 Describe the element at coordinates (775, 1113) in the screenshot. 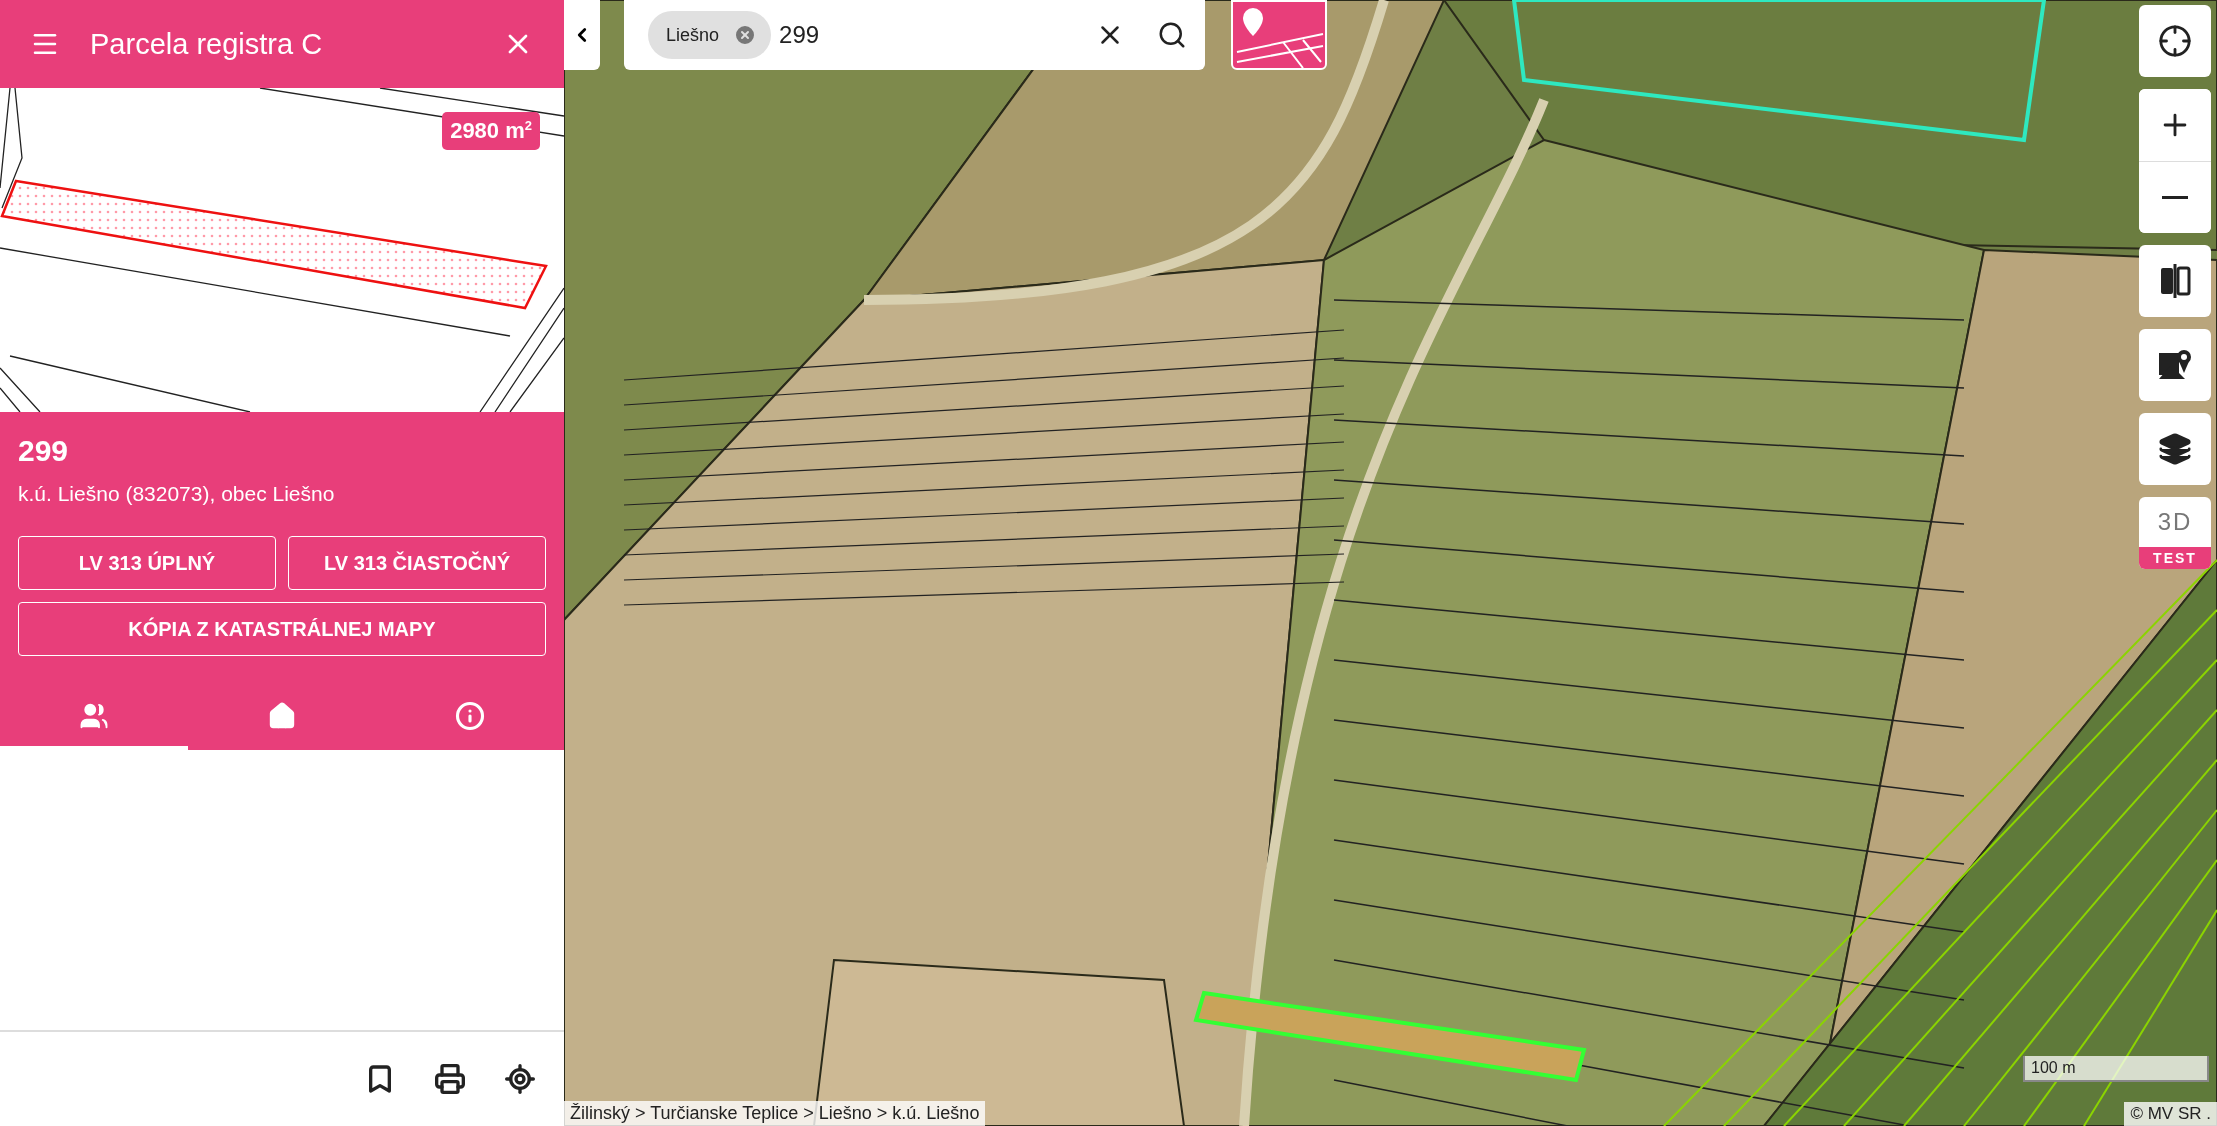

I see `breadcrumb: Žilinský > Turčianske Teplice > Liešno > k.ú. Liešno` at that location.